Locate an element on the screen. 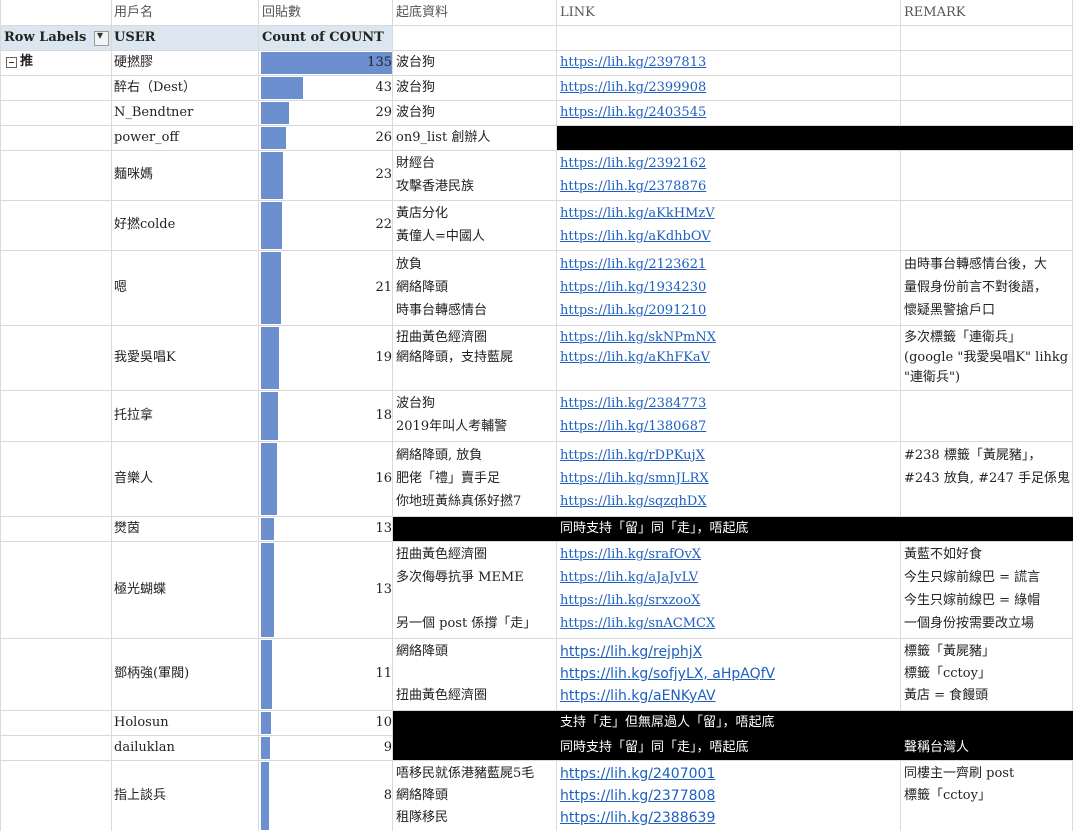 The image size is (1073, 831). remark-cell: 一個身份按需要改立場 is located at coordinates (969, 624).